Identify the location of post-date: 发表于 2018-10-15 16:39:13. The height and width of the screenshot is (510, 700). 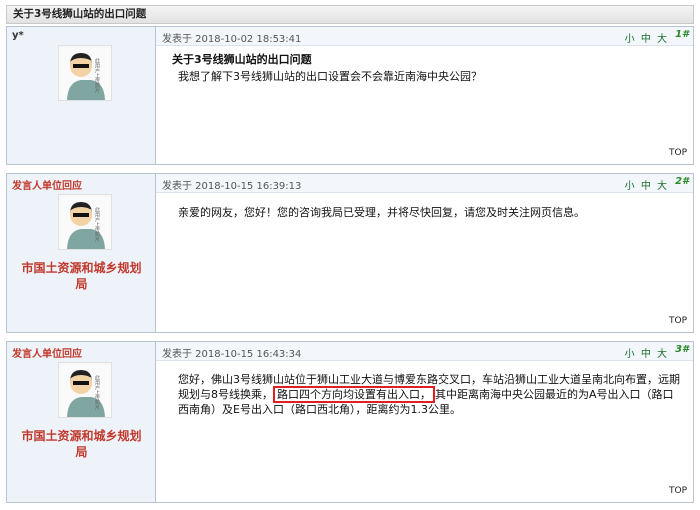
(232, 186).